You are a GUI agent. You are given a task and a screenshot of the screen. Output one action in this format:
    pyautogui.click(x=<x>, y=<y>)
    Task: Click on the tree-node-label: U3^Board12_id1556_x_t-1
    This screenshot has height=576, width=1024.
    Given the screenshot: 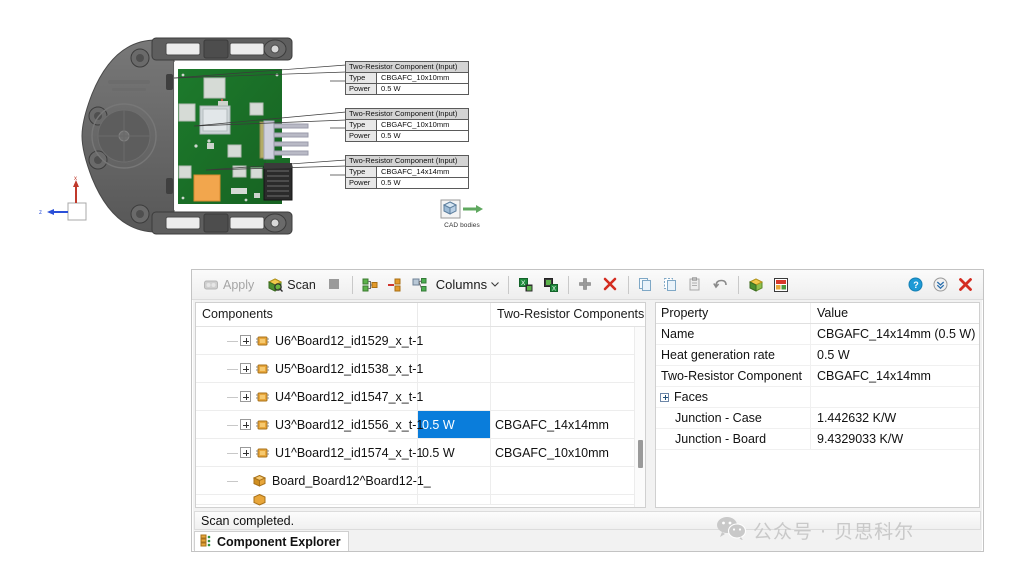 What is the action you would take?
    pyautogui.click(x=349, y=424)
    